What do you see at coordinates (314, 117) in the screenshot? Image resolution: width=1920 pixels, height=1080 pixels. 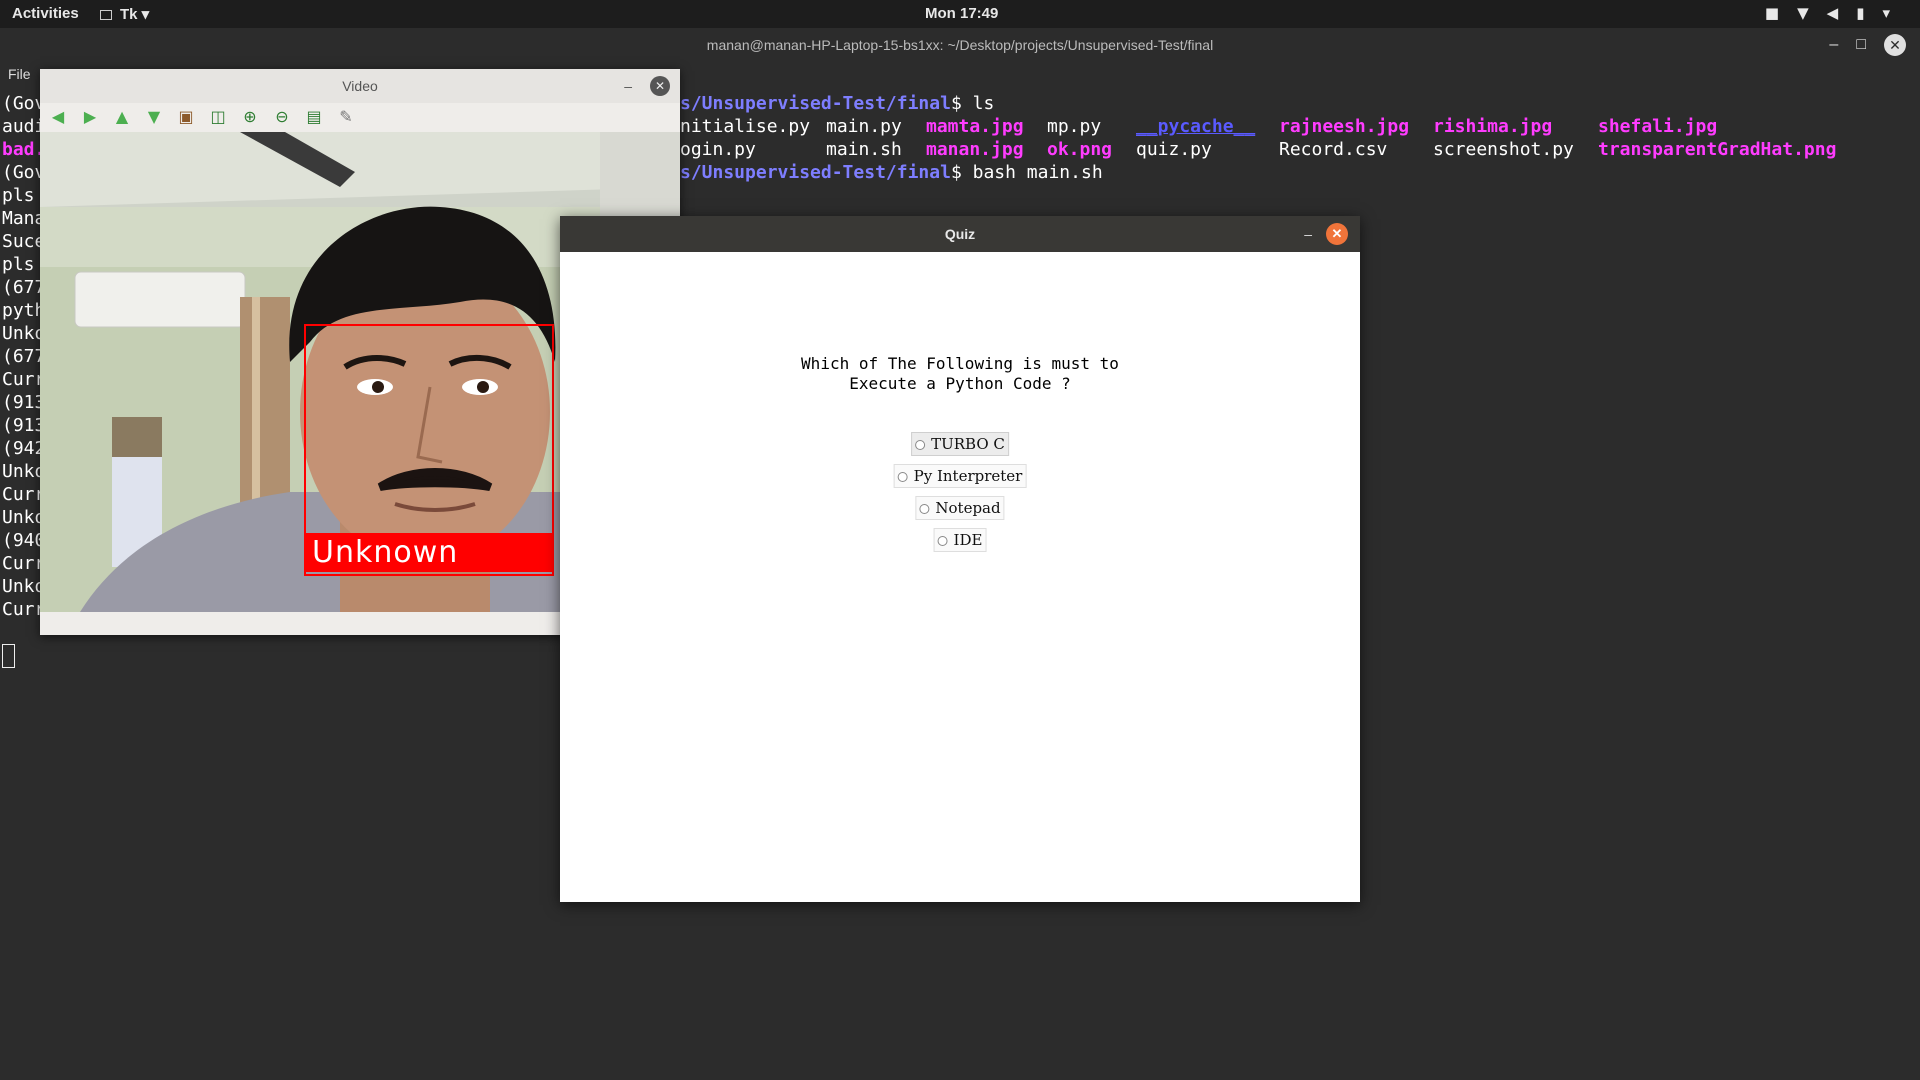 I see `save-icon: ▤` at bounding box center [314, 117].